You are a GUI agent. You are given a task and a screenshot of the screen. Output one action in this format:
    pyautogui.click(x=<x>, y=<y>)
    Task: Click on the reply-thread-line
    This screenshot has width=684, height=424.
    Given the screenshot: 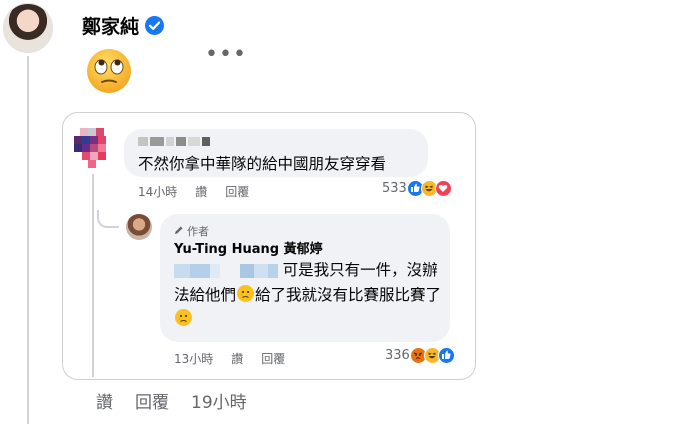 What is the action you would take?
    pyautogui.click(x=93, y=275)
    